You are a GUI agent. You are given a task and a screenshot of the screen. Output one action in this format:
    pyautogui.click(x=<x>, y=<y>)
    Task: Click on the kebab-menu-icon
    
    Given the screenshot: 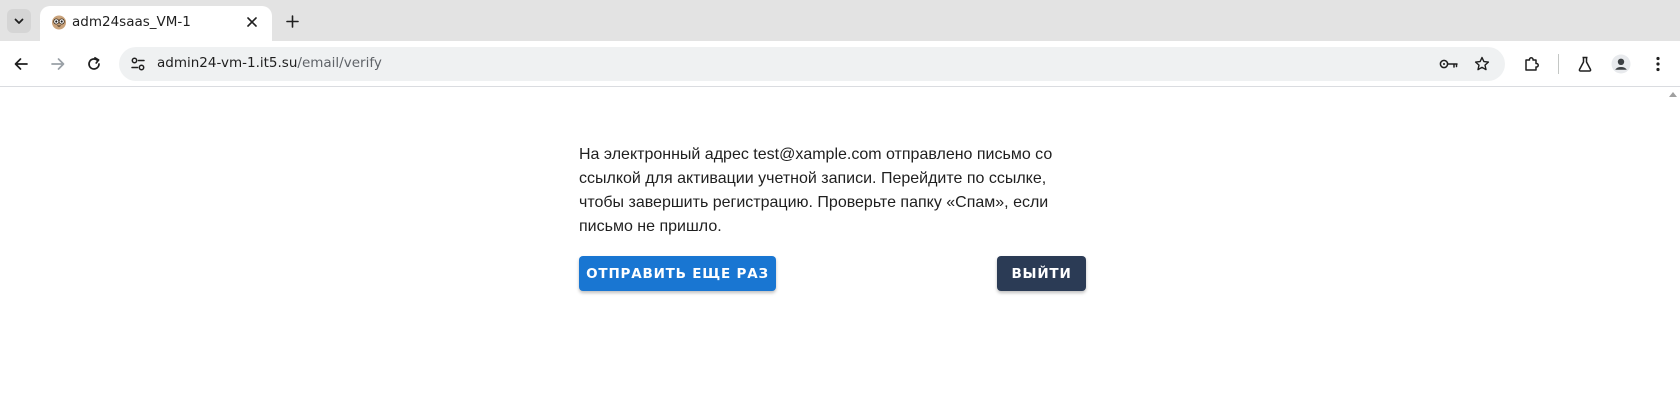 What is the action you would take?
    pyautogui.click(x=1658, y=64)
    